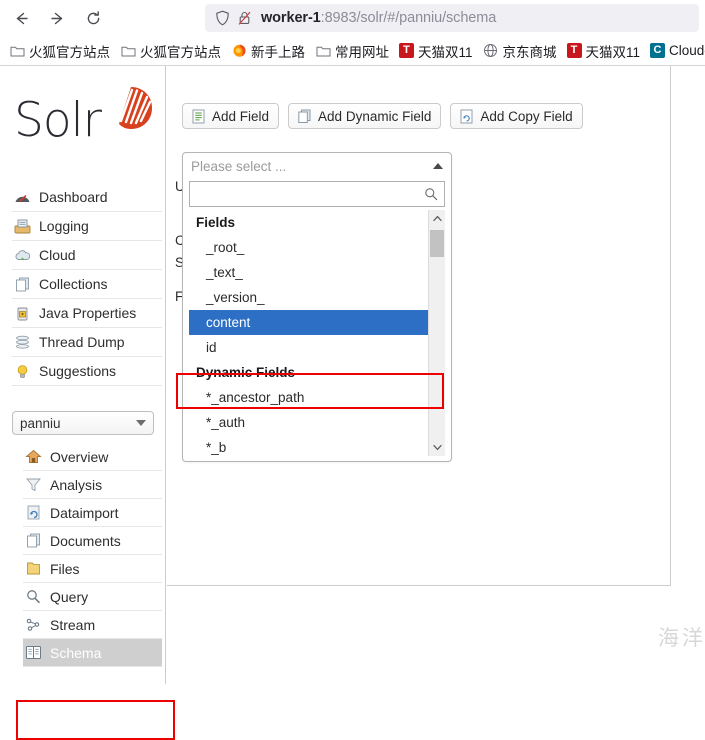 The width and height of the screenshot is (705, 740). Describe the element at coordinates (408, 18) in the screenshot. I see `url-path: :8983/solr/#/panniu/schema` at that location.